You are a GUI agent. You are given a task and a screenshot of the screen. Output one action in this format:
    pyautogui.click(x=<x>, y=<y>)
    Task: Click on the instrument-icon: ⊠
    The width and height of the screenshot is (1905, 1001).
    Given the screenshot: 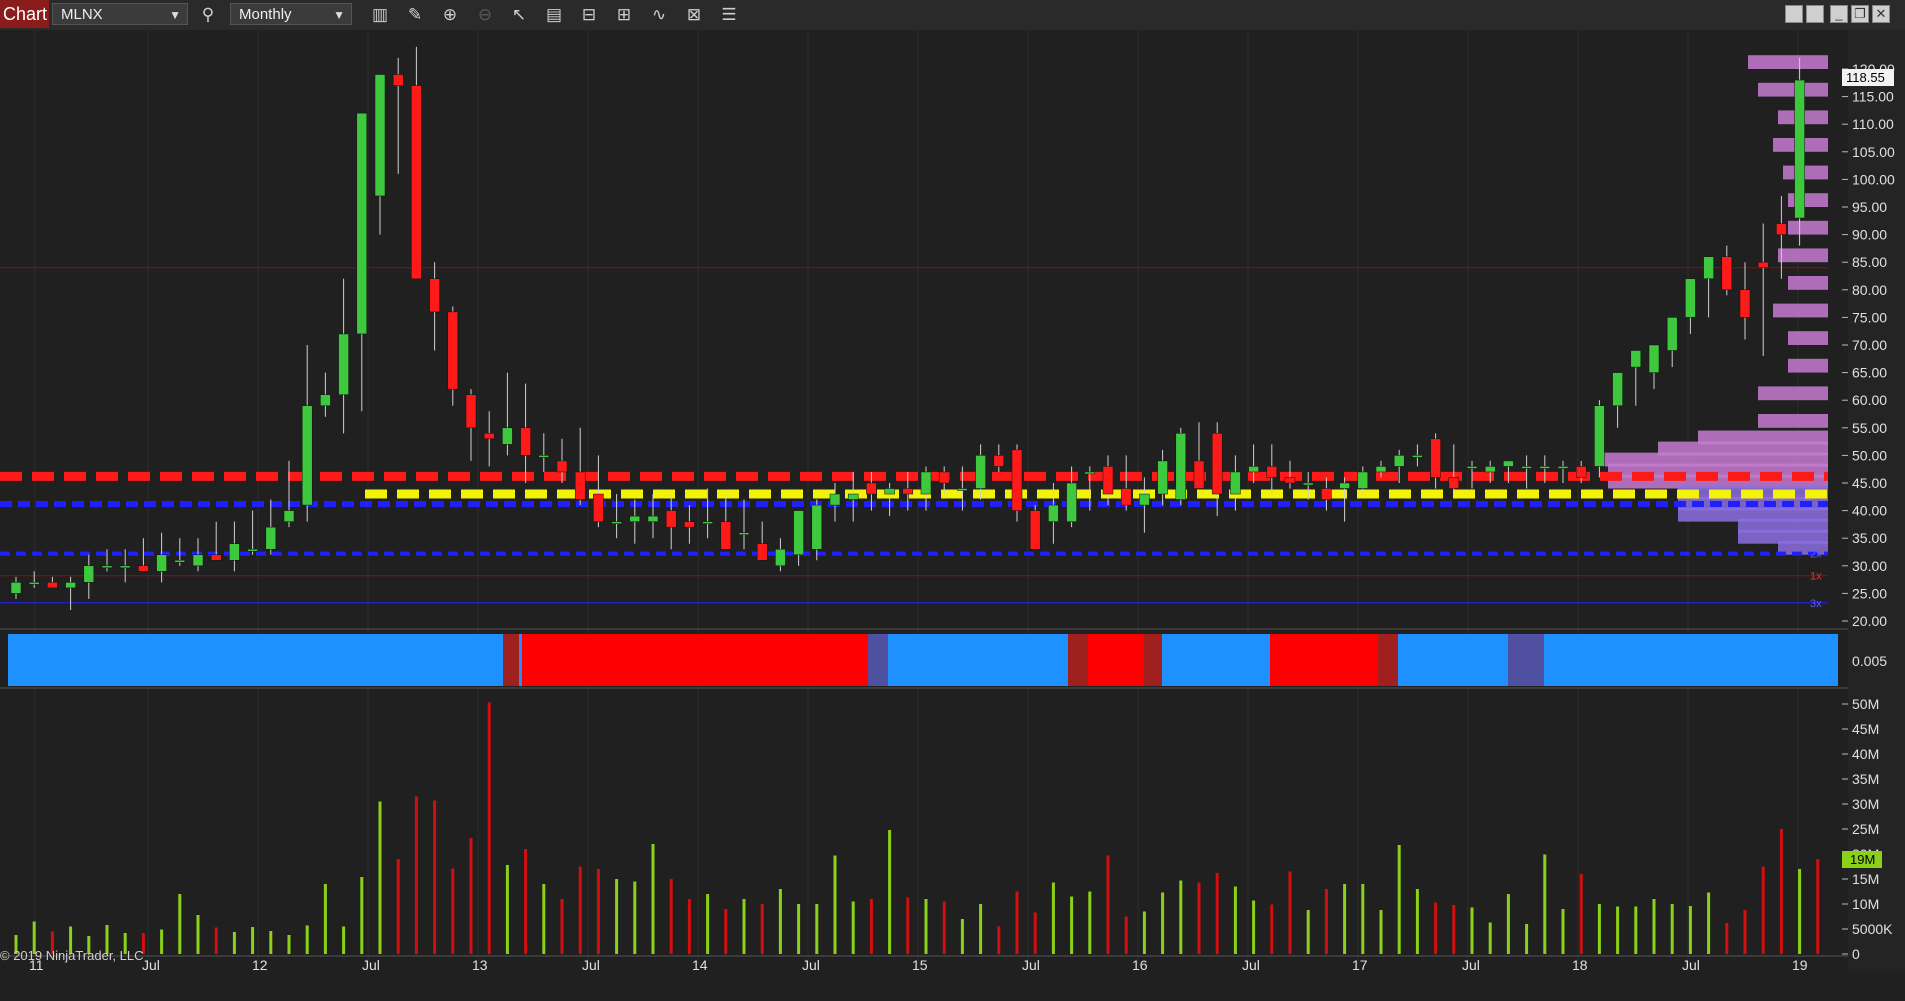 What is the action you would take?
    pyautogui.click(x=694, y=15)
    